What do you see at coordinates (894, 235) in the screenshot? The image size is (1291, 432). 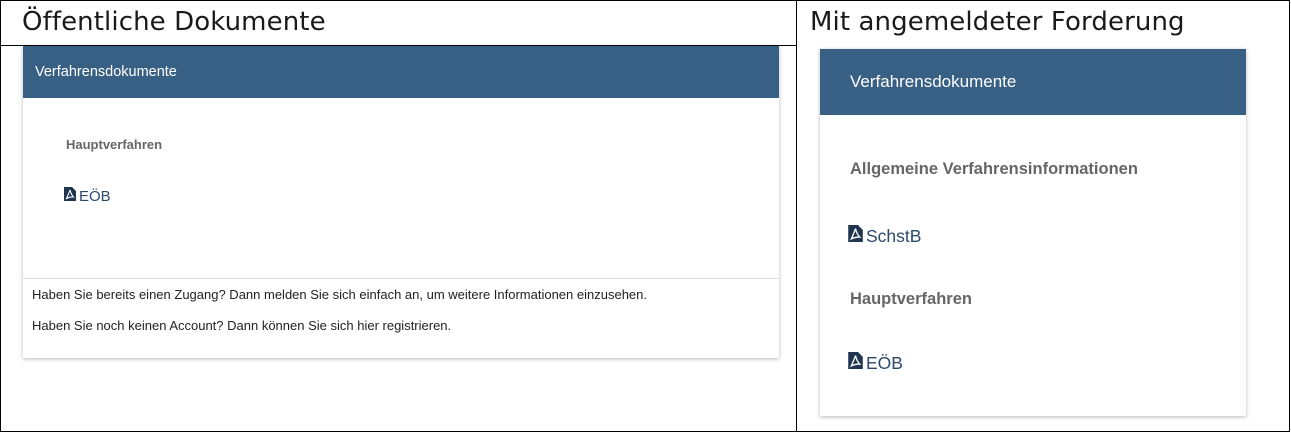 I see `document-link-label: SchstB` at bounding box center [894, 235].